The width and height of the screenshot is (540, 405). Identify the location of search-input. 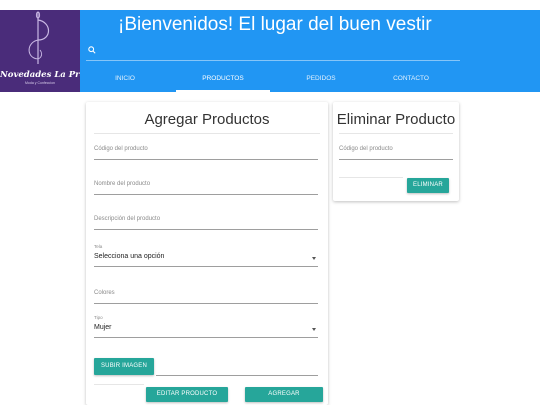
(280, 50).